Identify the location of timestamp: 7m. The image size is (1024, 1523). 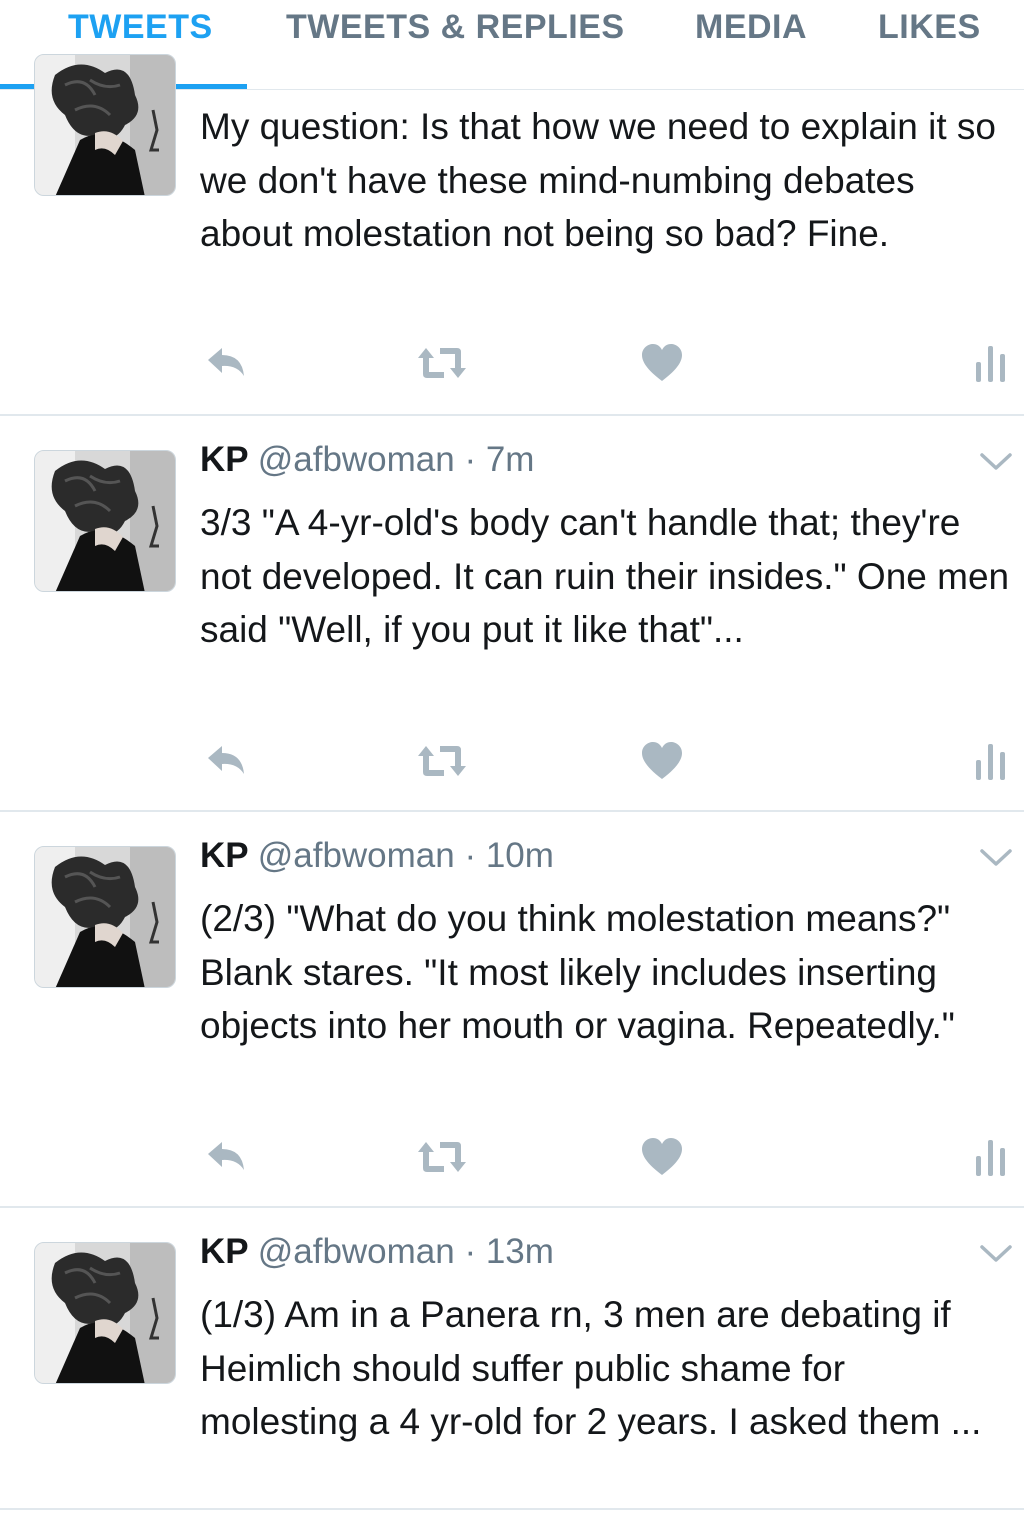
(510, 459).